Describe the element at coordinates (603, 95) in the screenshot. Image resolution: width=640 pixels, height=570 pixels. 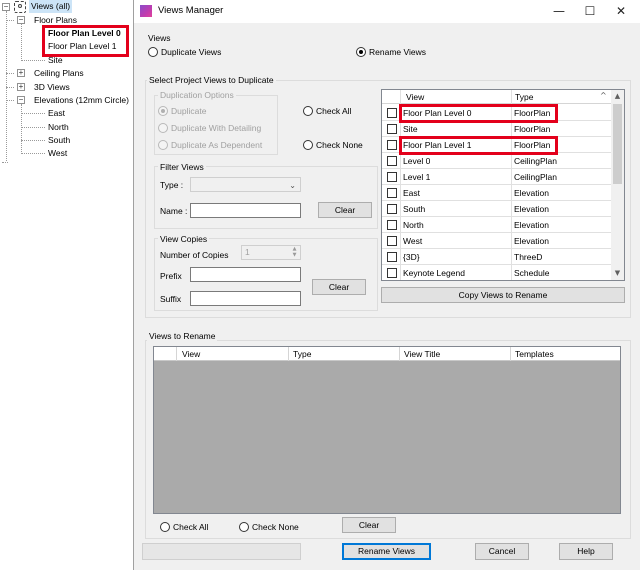
I see `sort-ascending-icon: ^` at that location.